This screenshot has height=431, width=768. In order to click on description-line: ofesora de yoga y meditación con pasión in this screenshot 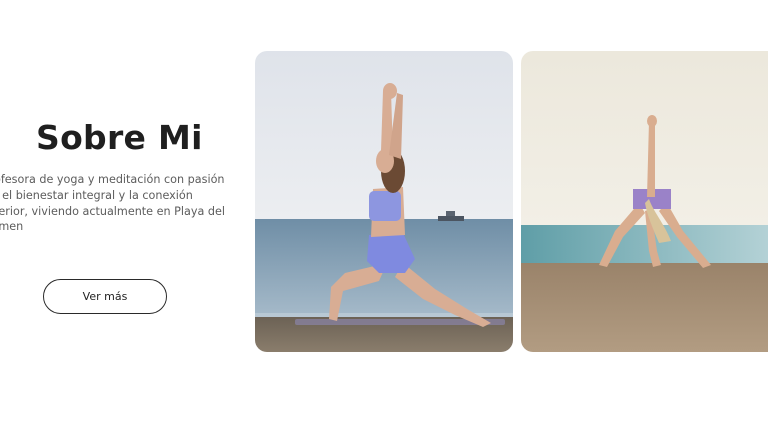, I will do `click(112, 179)`.